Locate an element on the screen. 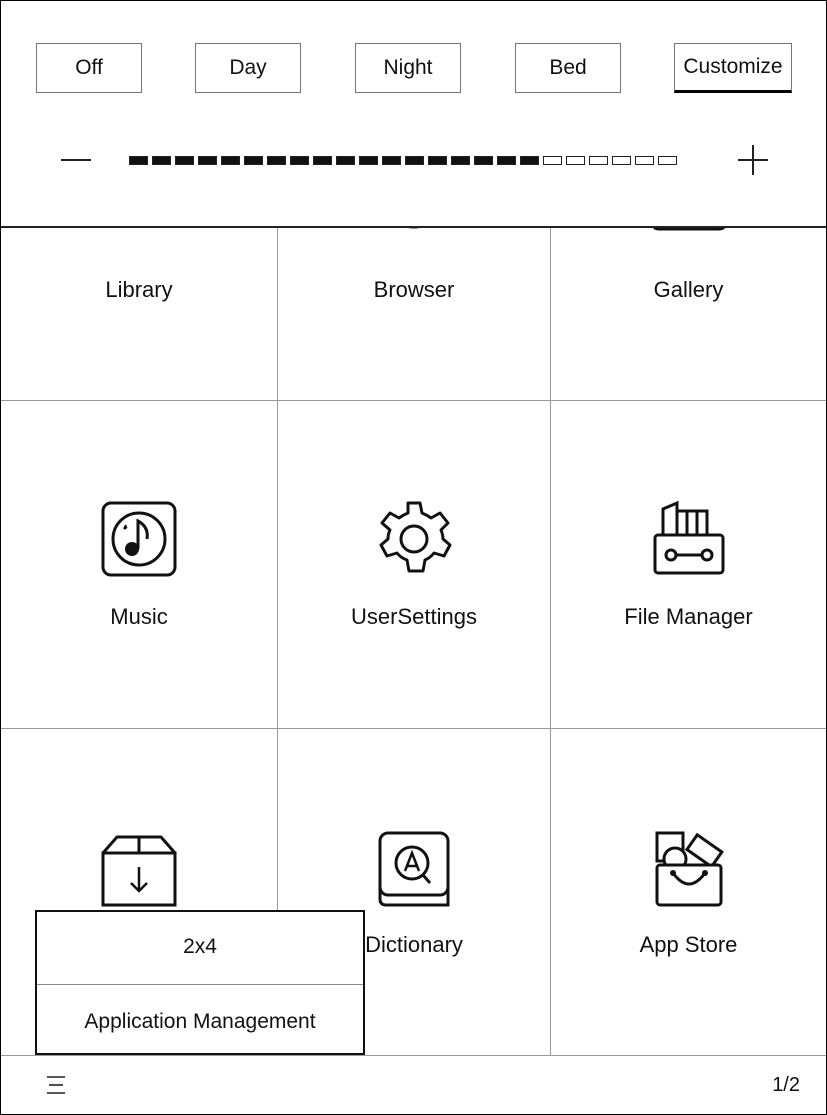 This screenshot has width=827, height=1115. app-appstore: App Store is located at coordinates (688, 892).